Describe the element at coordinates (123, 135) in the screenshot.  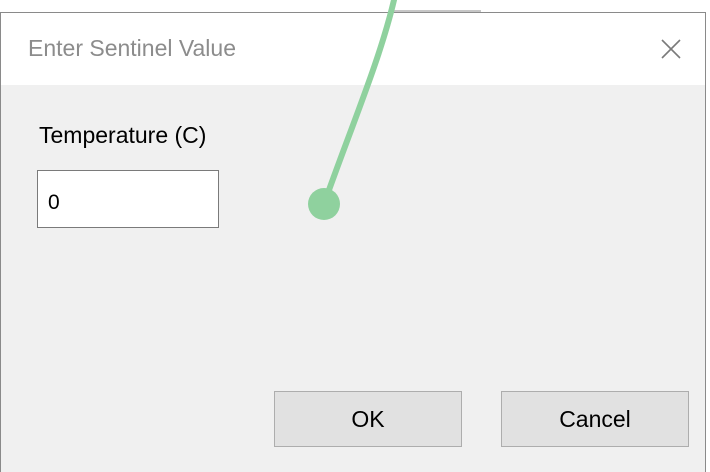
I see `temperature-label: Temperature (C)` at that location.